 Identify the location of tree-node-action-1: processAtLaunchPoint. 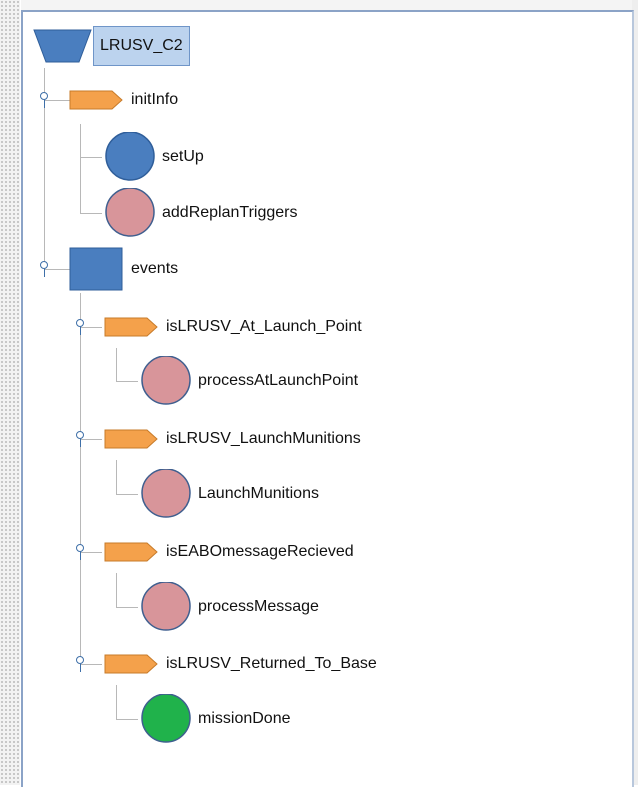
(250, 380).